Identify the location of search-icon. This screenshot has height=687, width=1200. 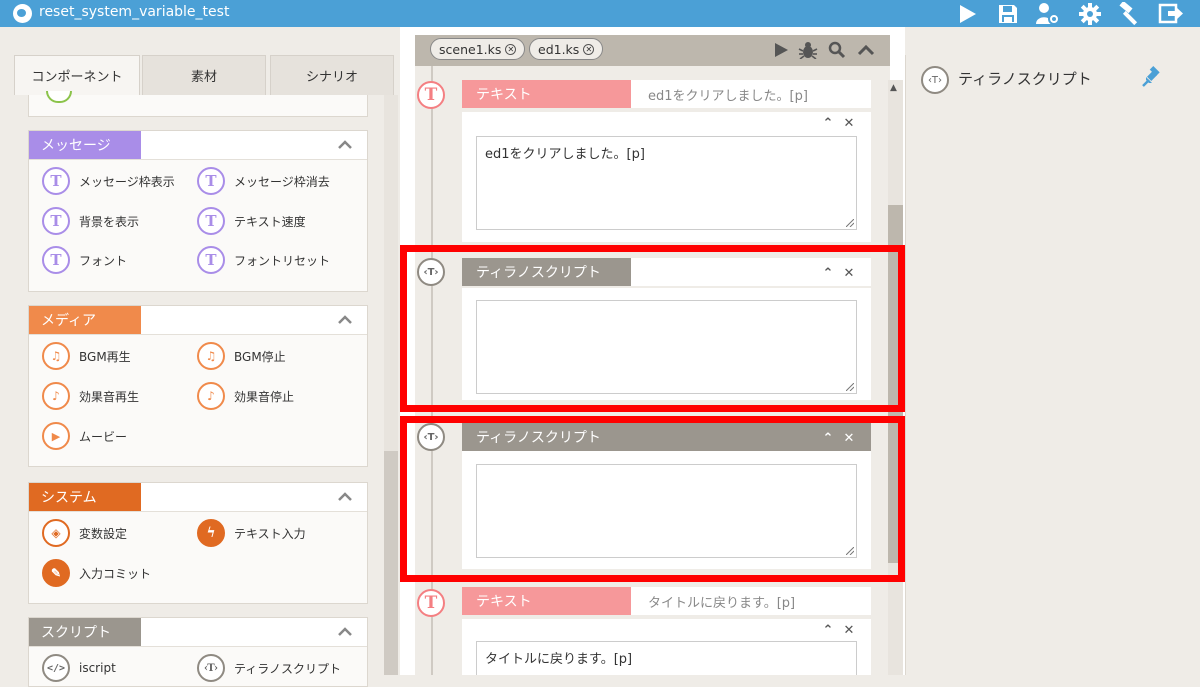
(837, 50).